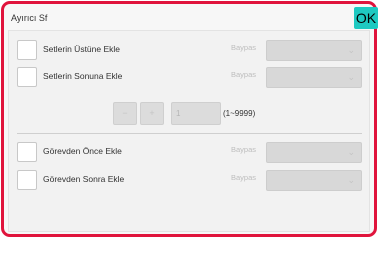 This screenshot has width=384, height=253. What do you see at coordinates (314, 77) in the screenshot?
I see `insert-after-sets-tray-select: ⌄` at bounding box center [314, 77].